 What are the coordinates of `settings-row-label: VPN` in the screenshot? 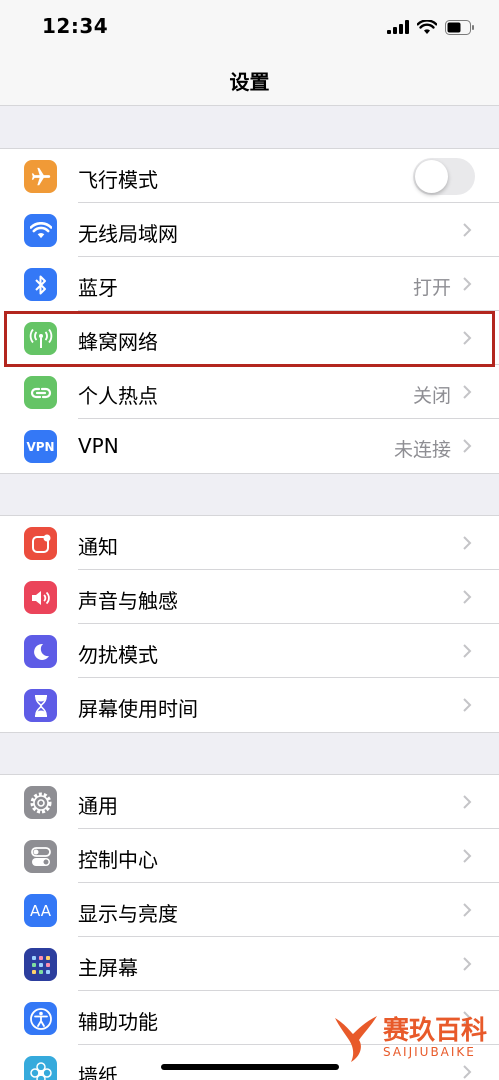 It's located at (98, 446).